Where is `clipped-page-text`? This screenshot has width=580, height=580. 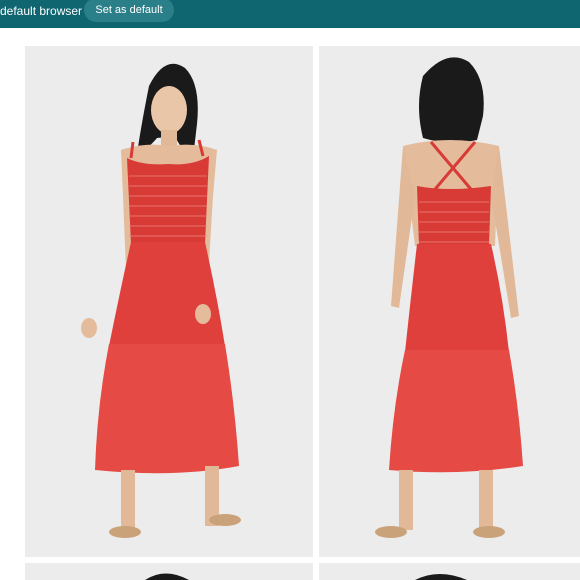 clipped-page-text is located at coordinates (35, 26).